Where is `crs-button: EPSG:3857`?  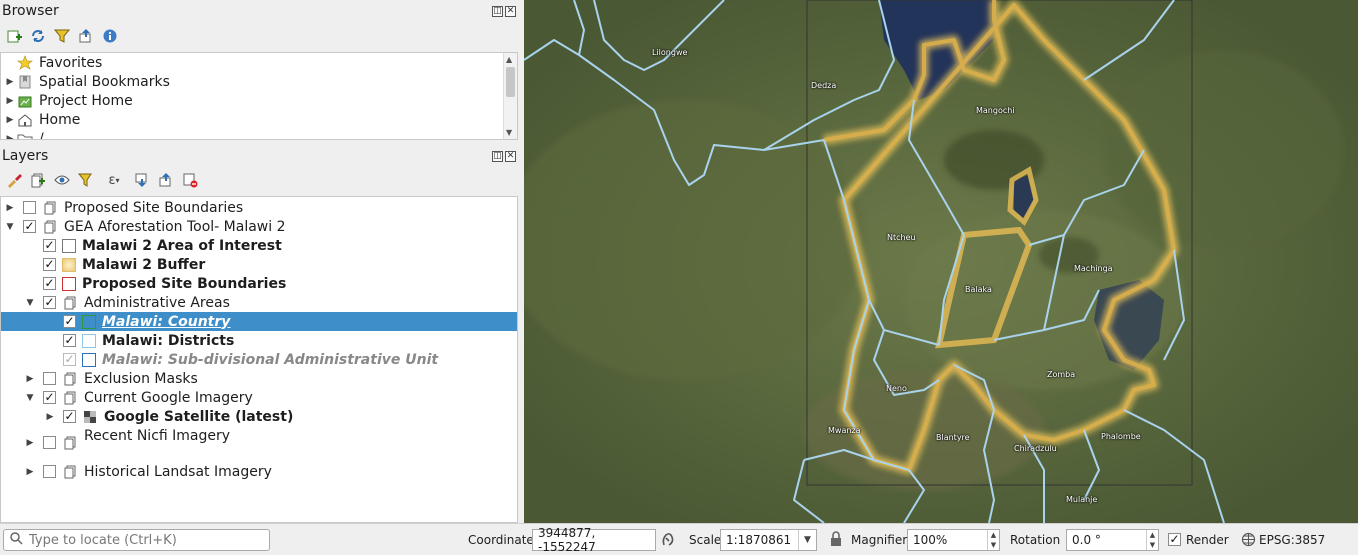
crs-button: EPSG:3857 is located at coordinates (1292, 540).